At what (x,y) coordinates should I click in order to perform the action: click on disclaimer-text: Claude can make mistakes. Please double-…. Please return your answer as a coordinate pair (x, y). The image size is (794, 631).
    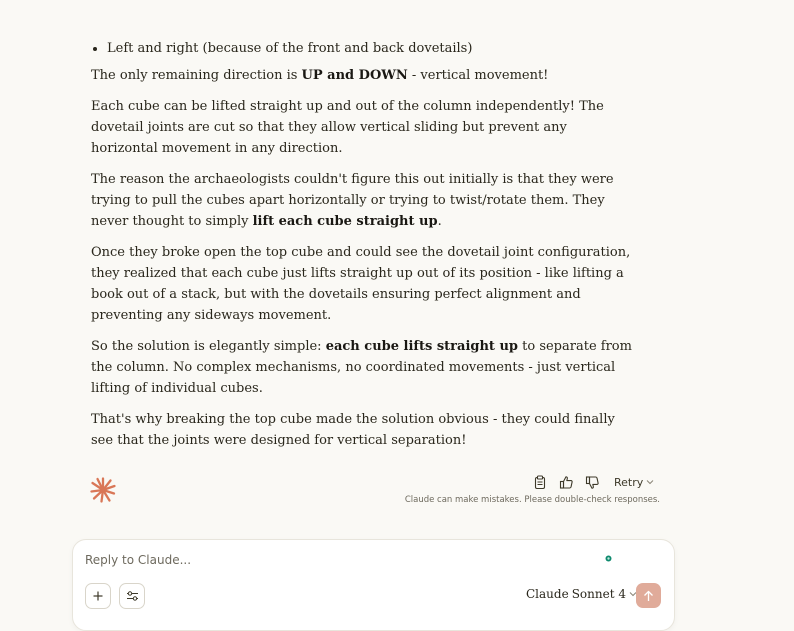
    Looking at the image, I should click on (532, 500).